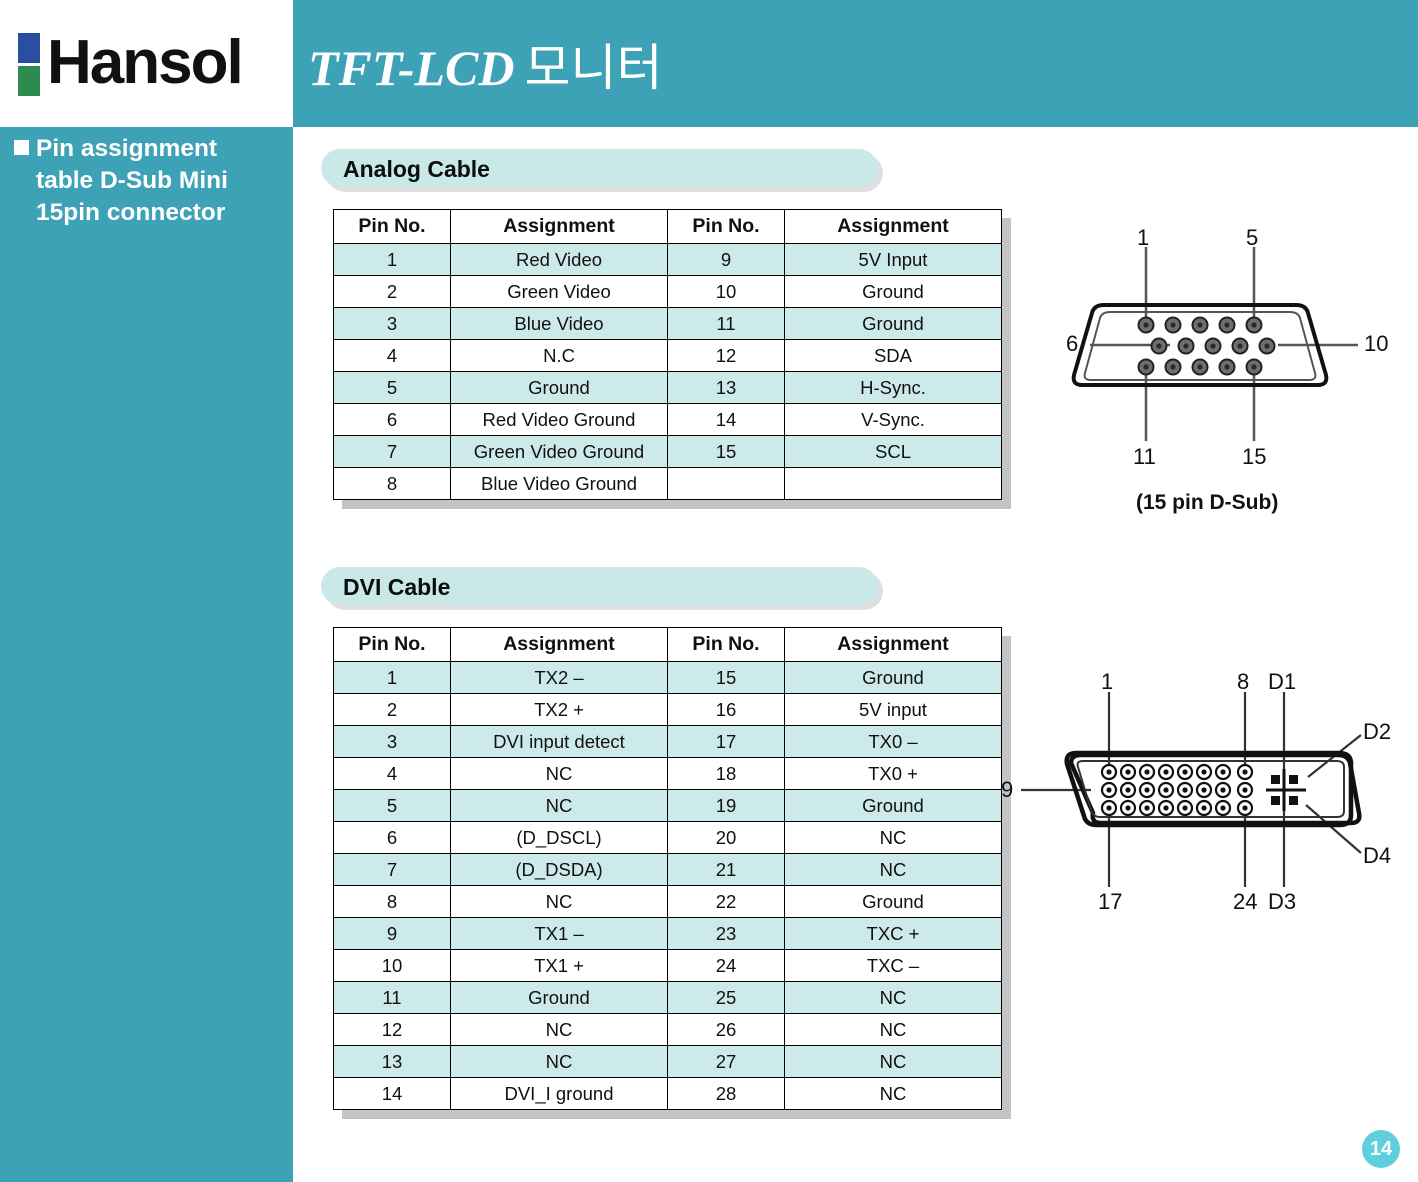  What do you see at coordinates (485, 68) in the screenshot?
I see `page-title: TFT-LCD 모니터` at bounding box center [485, 68].